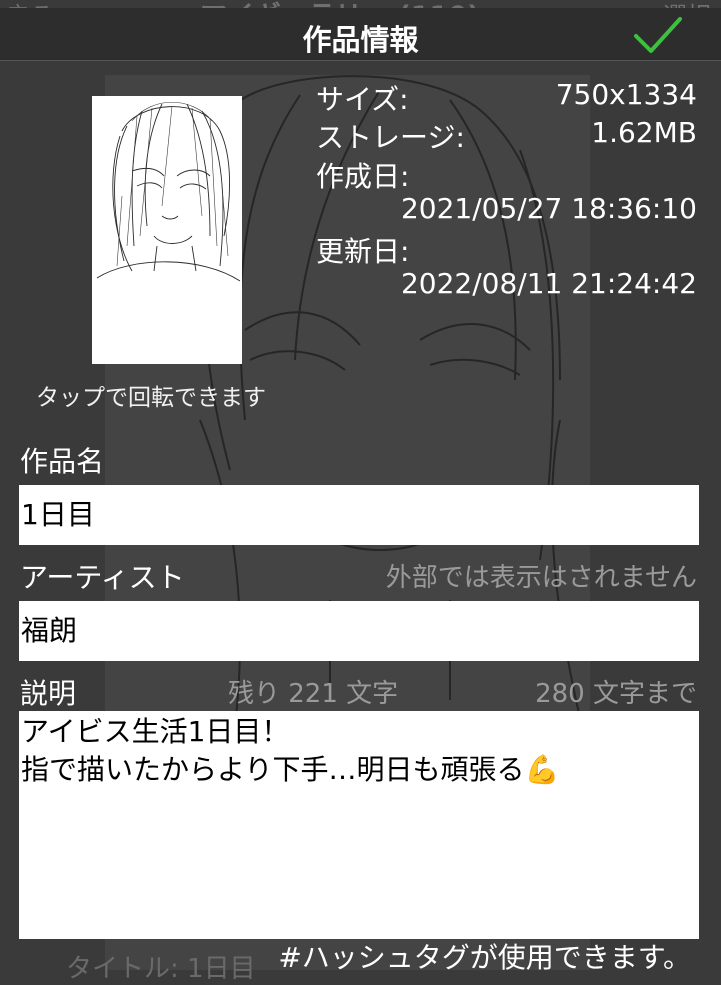 This screenshot has width=721, height=985. What do you see at coordinates (362, 99) in the screenshot?
I see `size-label: サイズ:` at bounding box center [362, 99].